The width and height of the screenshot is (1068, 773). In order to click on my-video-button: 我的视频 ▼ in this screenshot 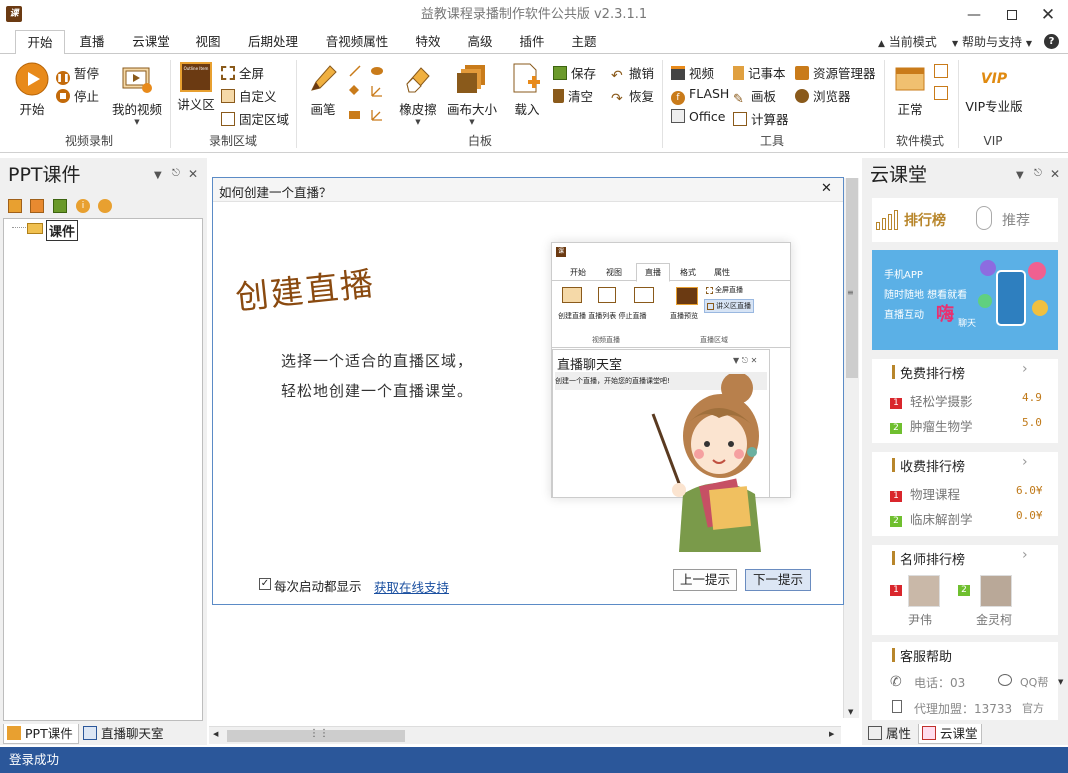, I will do `click(137, 94)`.